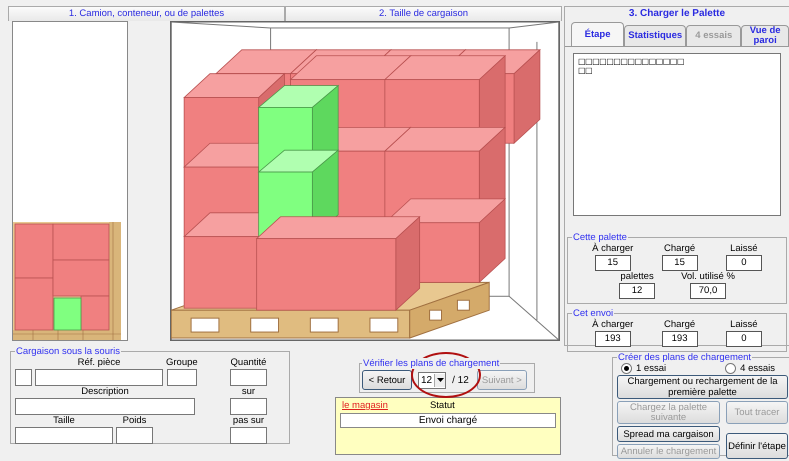 Image resolution: width=789 pixels, height=461 pixels. I want to click on field-label: pas sur, so click(248, 421).